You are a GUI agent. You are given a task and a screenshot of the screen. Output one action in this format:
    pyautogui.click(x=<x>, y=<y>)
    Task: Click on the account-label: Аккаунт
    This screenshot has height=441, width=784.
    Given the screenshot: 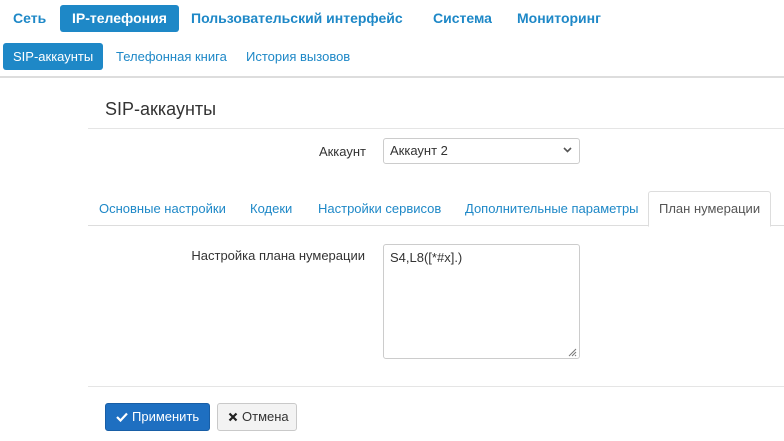 What is the action you would take?
    pyautogui.click(x=342, y=151)
    